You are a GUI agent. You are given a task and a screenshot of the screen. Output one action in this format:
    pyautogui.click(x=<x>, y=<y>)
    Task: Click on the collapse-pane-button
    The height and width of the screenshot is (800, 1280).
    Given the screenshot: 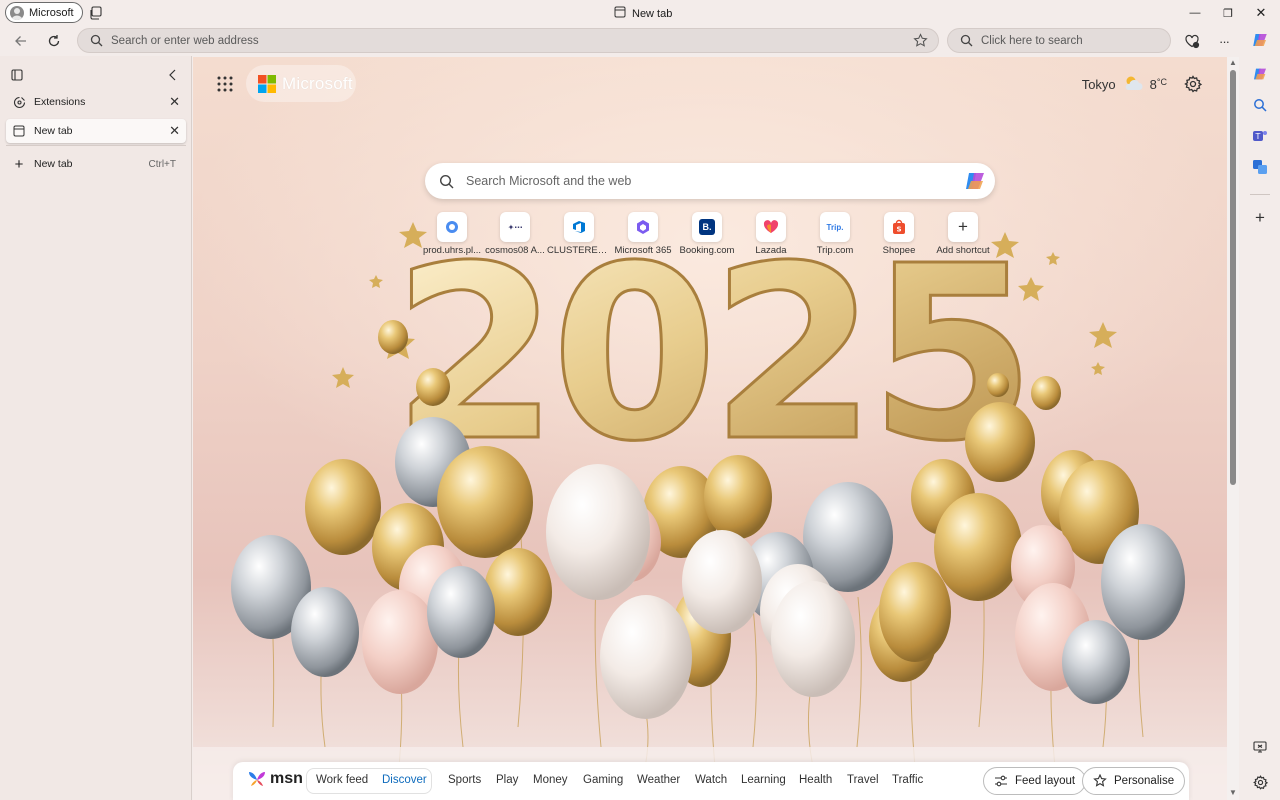 What is the action you would take?
    pyautogui.click(x=173, y=76)
    